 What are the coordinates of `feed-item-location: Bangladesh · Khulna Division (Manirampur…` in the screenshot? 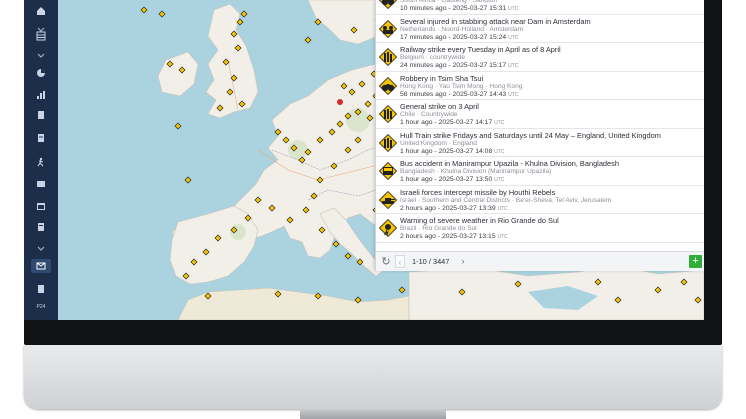 It's located at (476, 171).